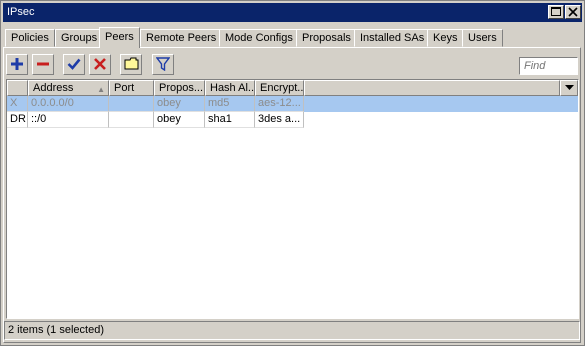  I want to click on toolbar, so click(292, 64).